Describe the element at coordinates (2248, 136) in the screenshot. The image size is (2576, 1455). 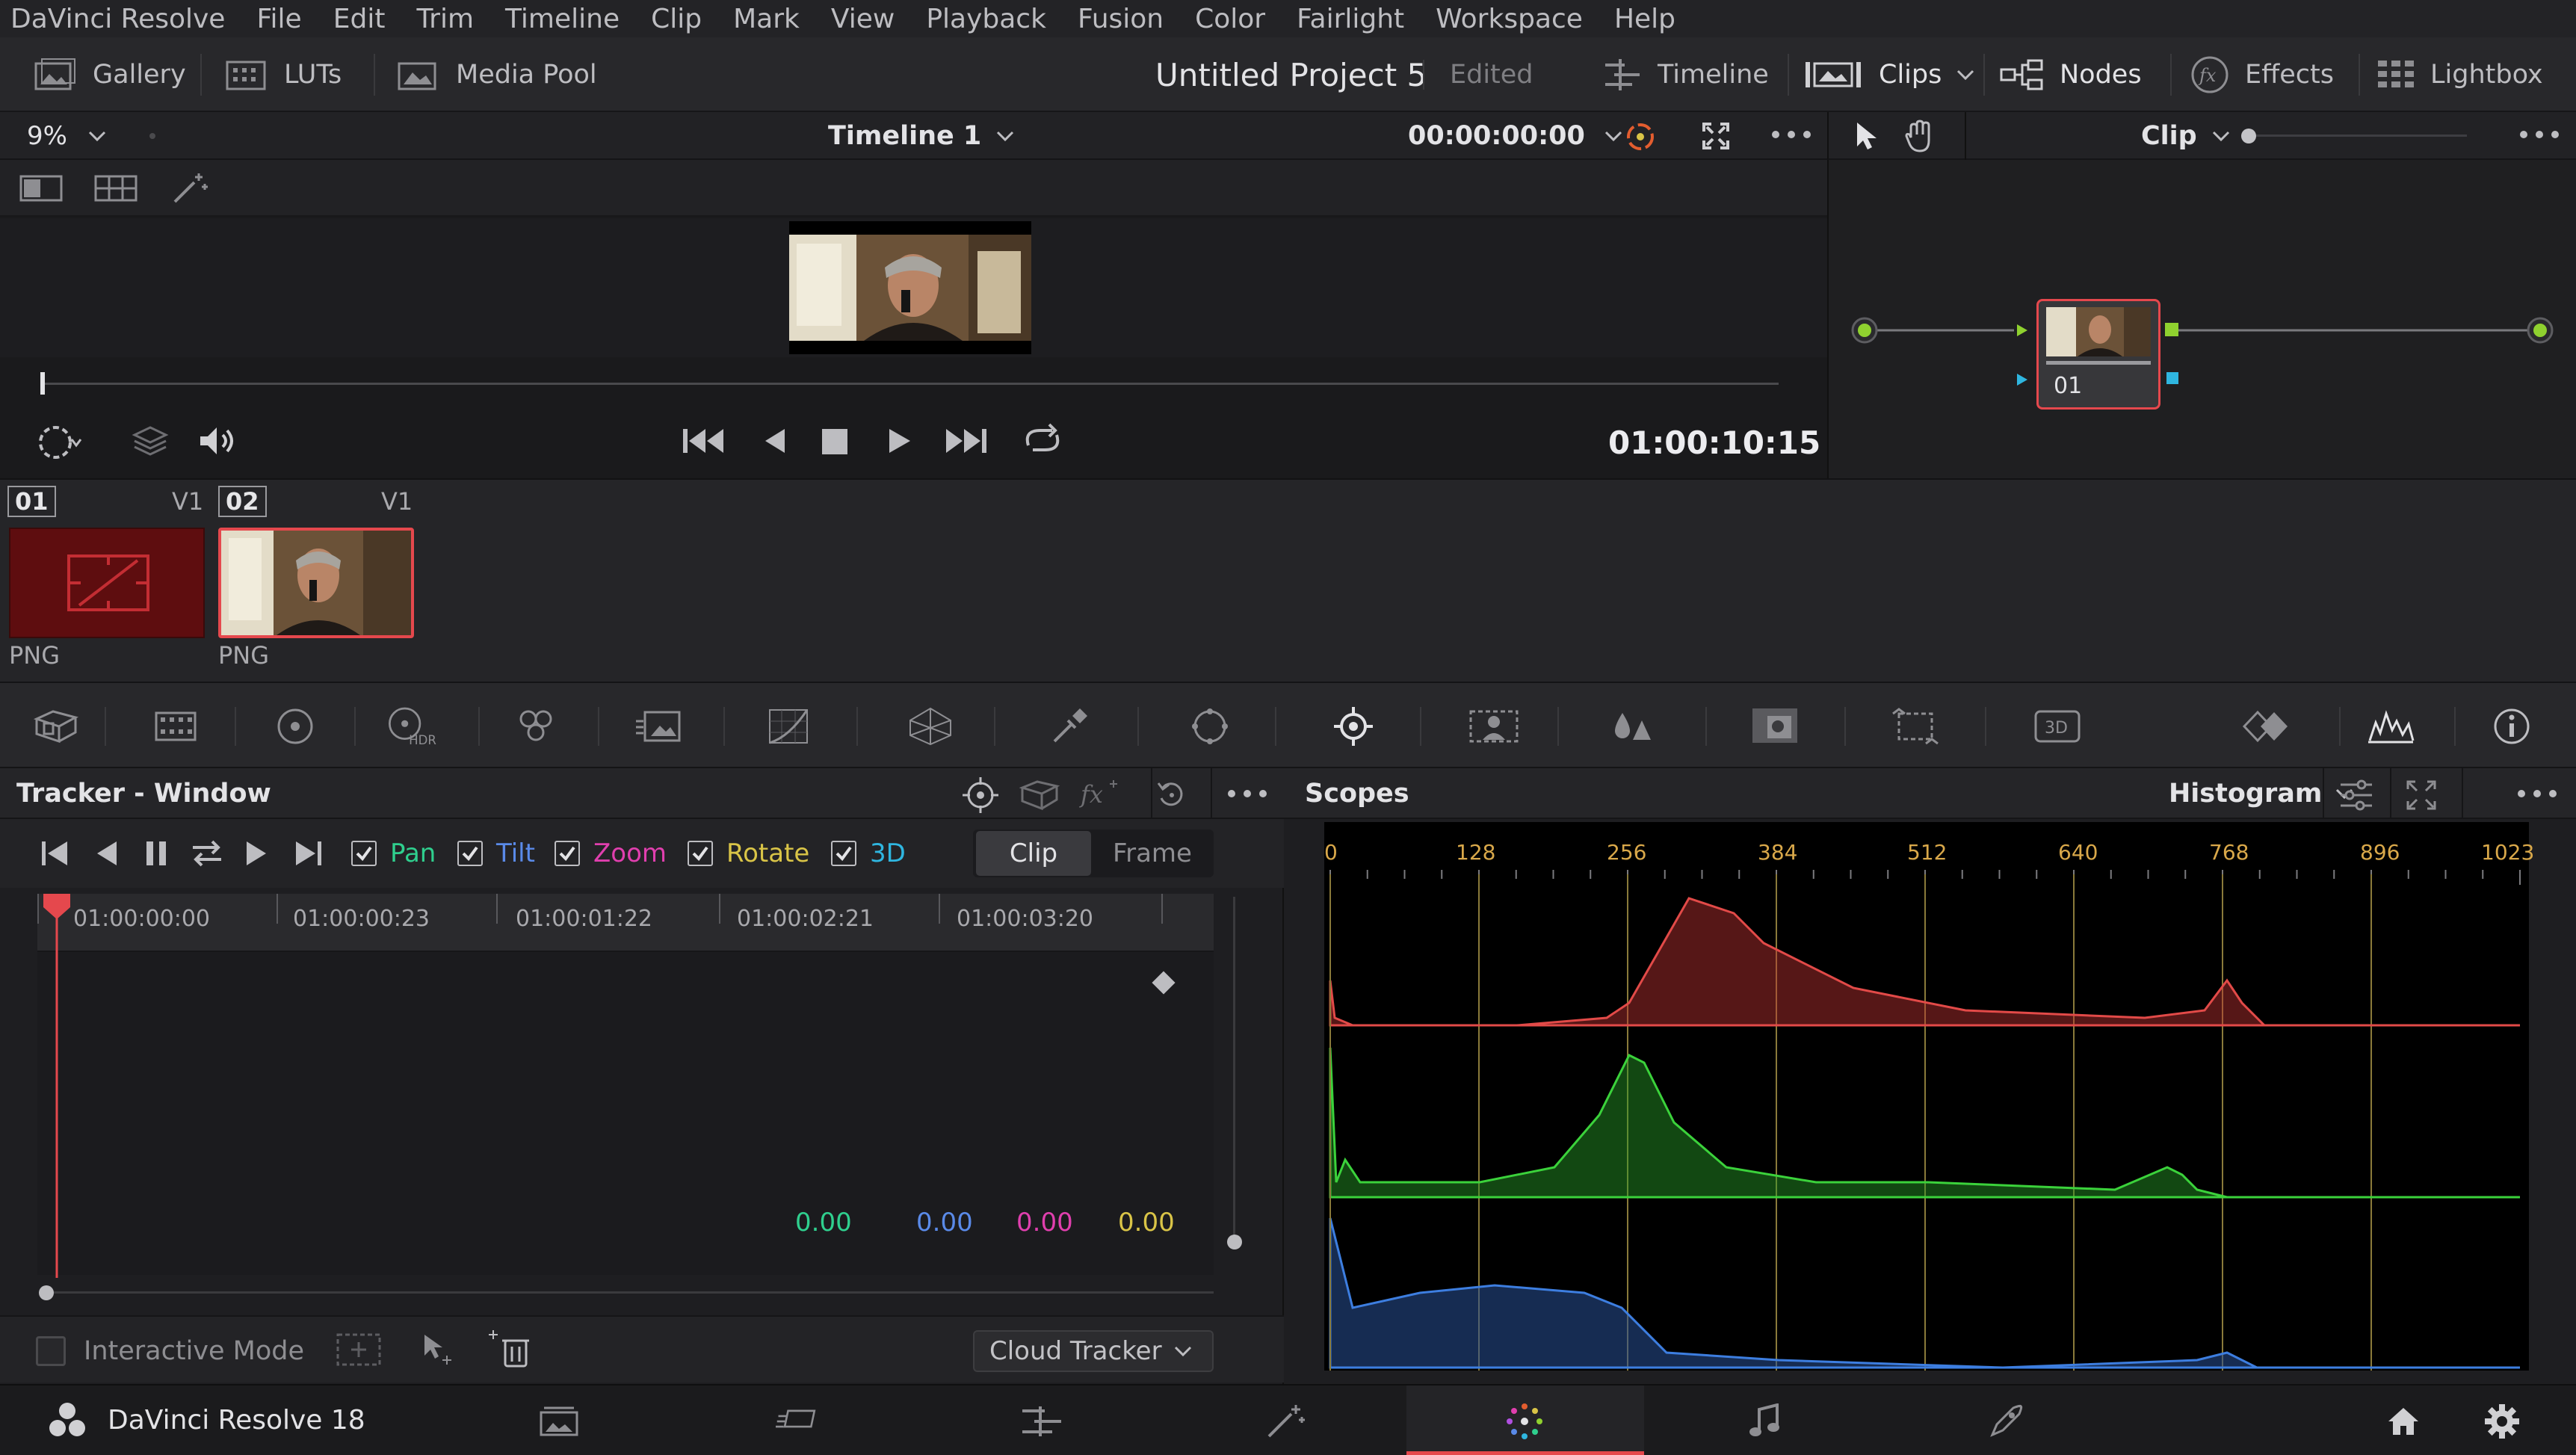
I see `node-zoom-handle` at that location.